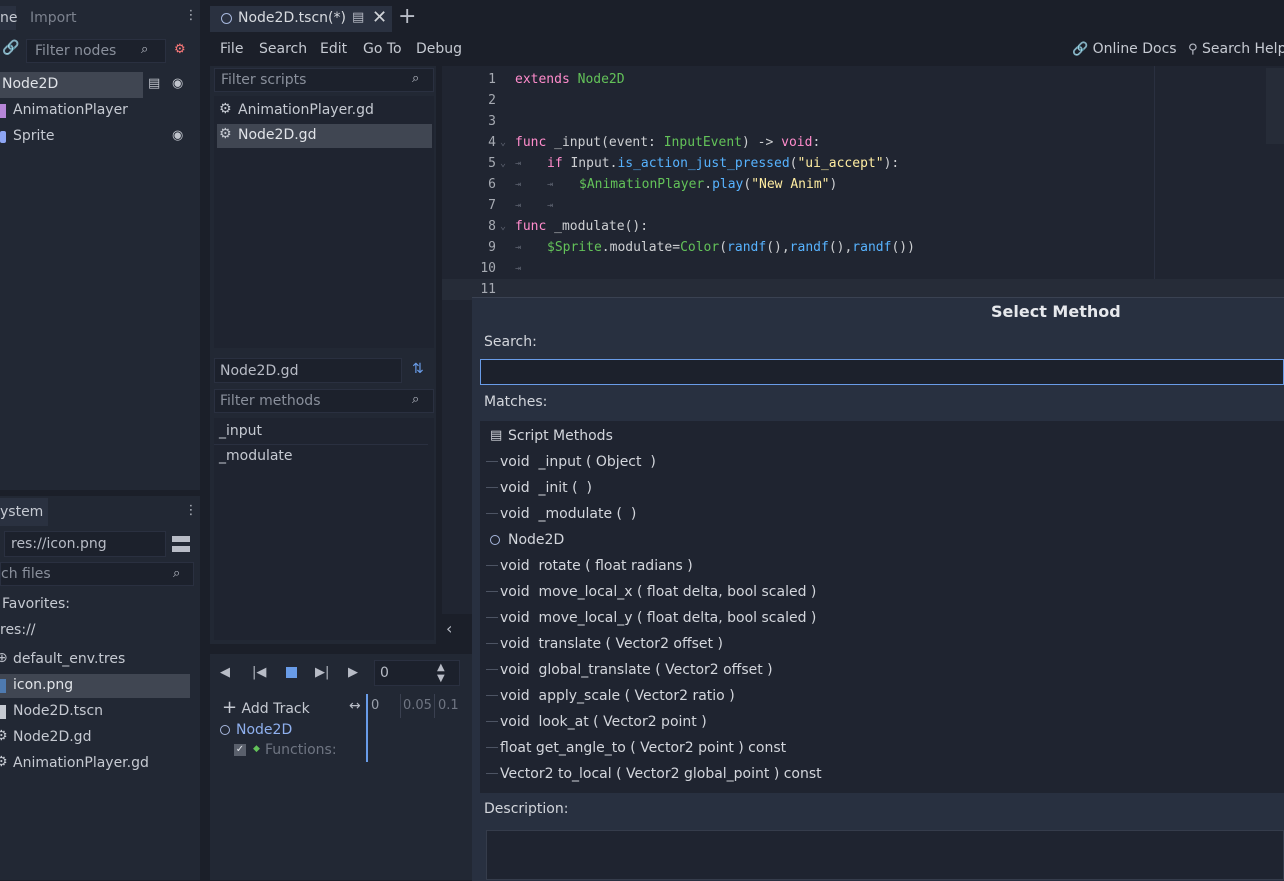 This screenshot has height=881, width=1284. I want to click on sort-icon: ⇅, so click(418, 369).